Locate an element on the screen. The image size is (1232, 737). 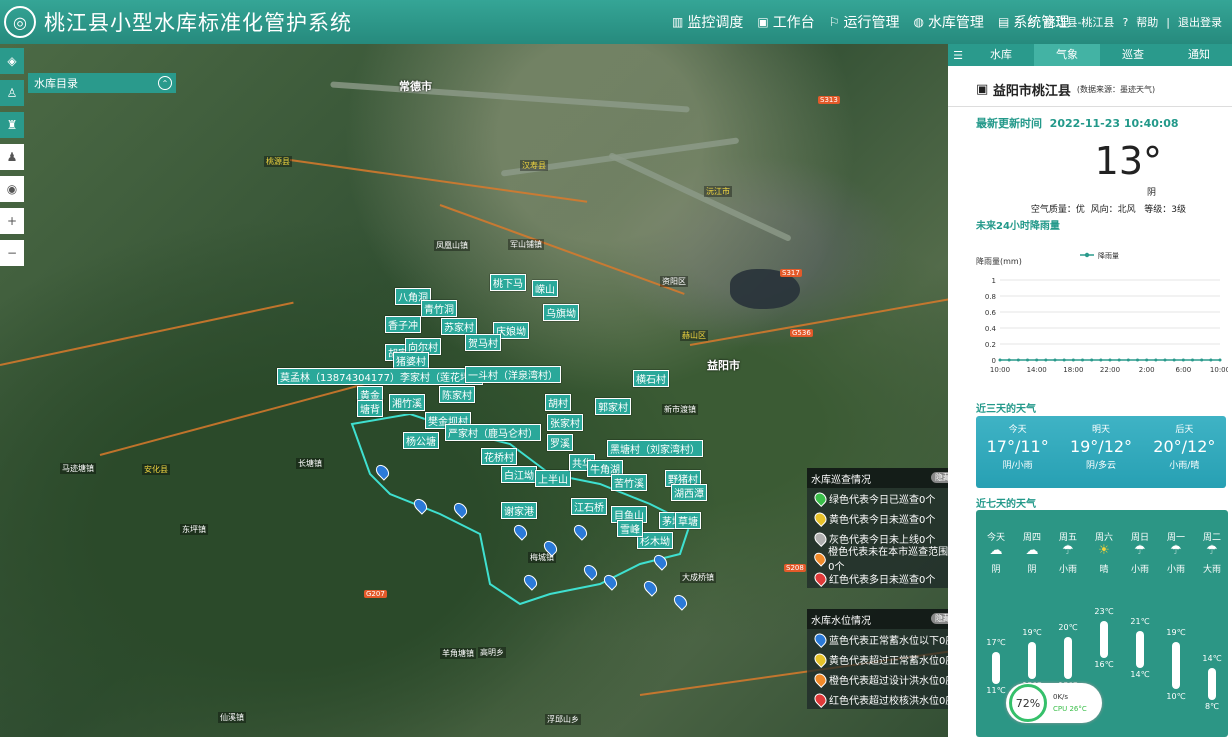
place-label: 浮邱山乡 is located at coordinates (563, 719).